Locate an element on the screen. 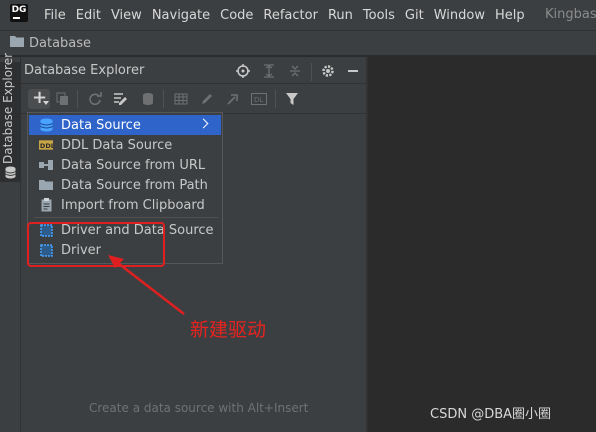 The height and width of the screenshot is (432, 596). filter-icon is located at coordinates (292, 99).